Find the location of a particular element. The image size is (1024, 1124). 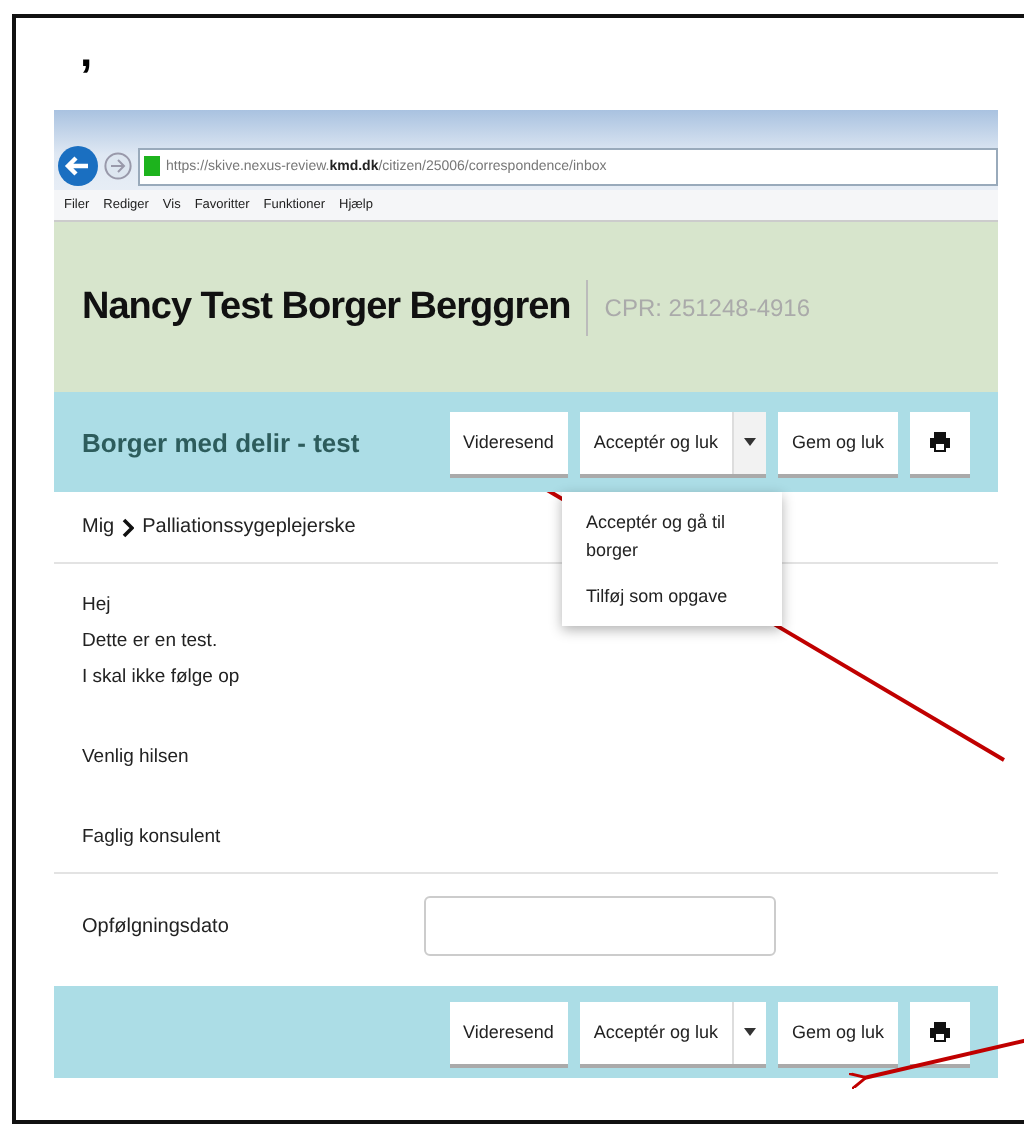

back-icon is located at coordinates (78, 166).